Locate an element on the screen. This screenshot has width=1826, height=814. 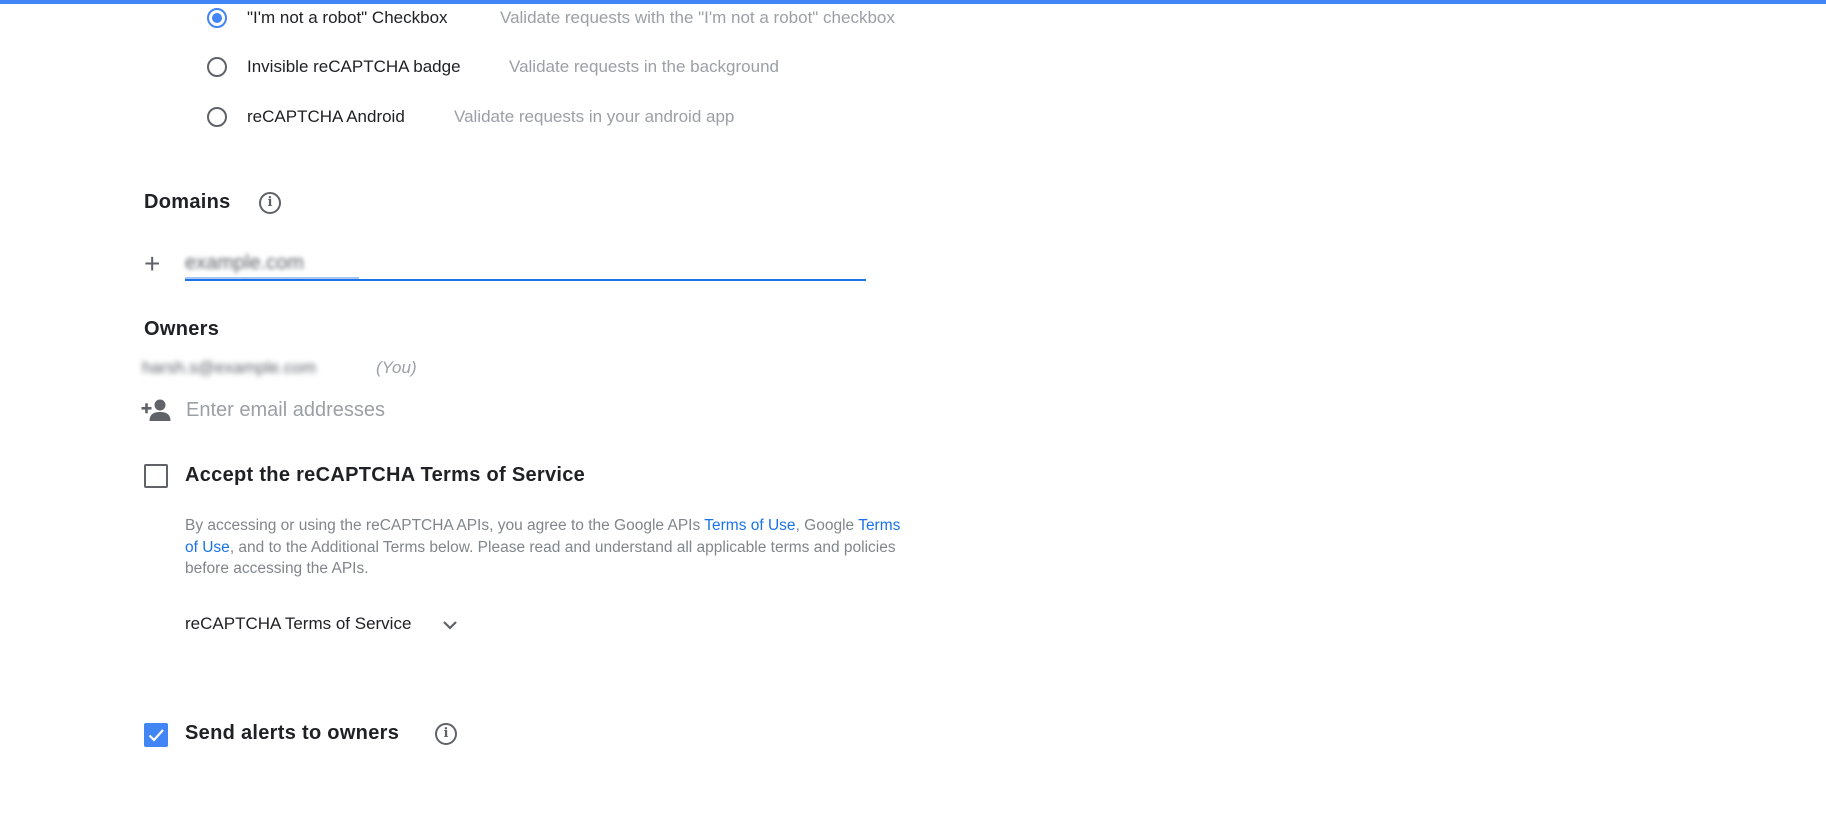
send-alerts-checkbox is located at coordinates (156, 735).